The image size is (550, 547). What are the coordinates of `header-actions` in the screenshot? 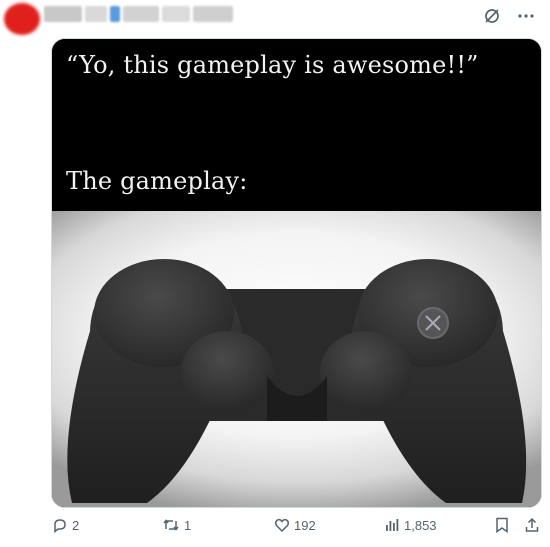 It's located at (509, 16).